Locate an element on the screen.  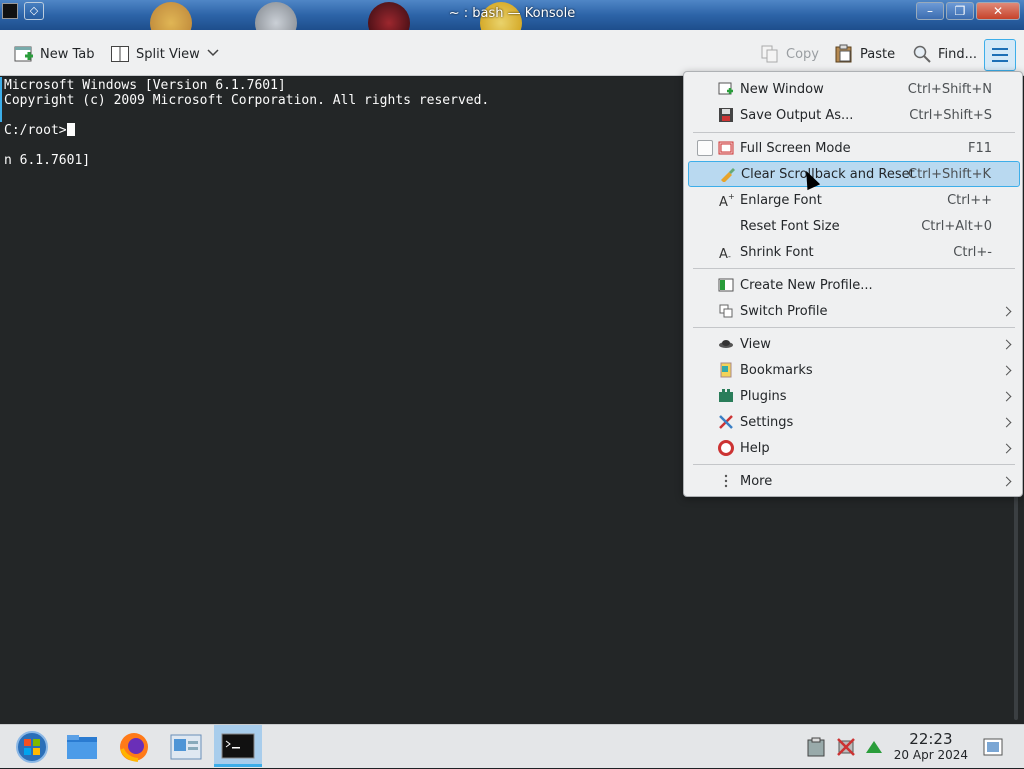
shrink-font-icon: A- is located at coordinates (726, 253).